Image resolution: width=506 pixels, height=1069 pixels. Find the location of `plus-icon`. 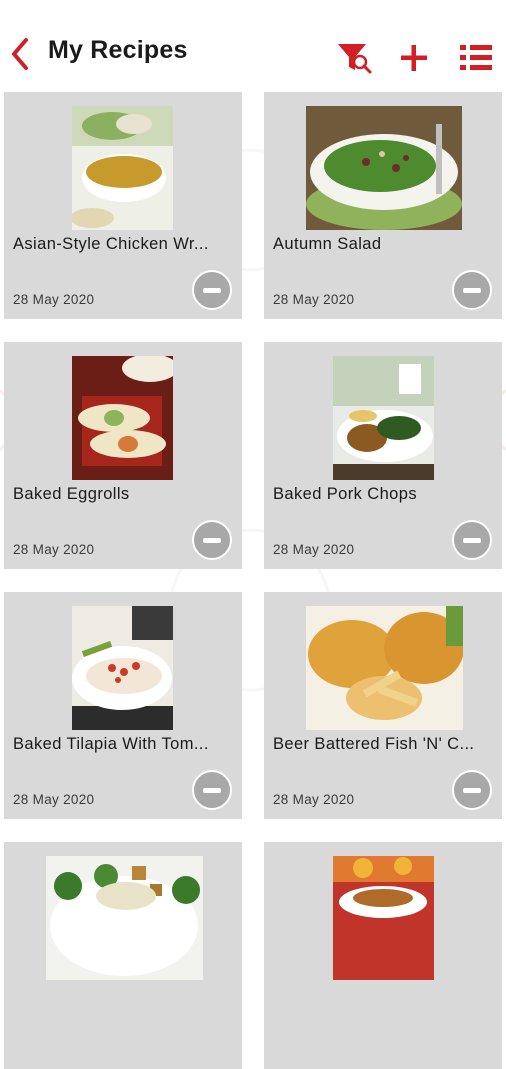

plus-icon is located at coordinates (414, 57).